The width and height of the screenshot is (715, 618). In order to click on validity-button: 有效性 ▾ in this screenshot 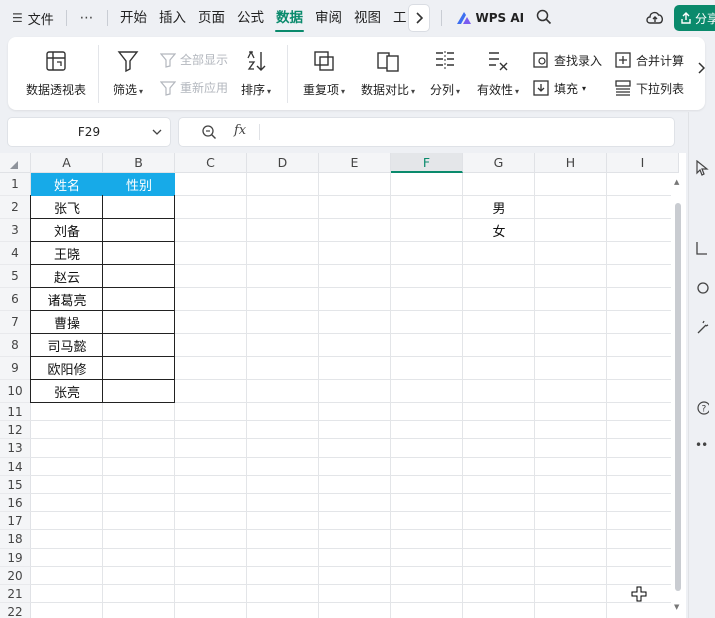, I will do `click(498, 72)`.